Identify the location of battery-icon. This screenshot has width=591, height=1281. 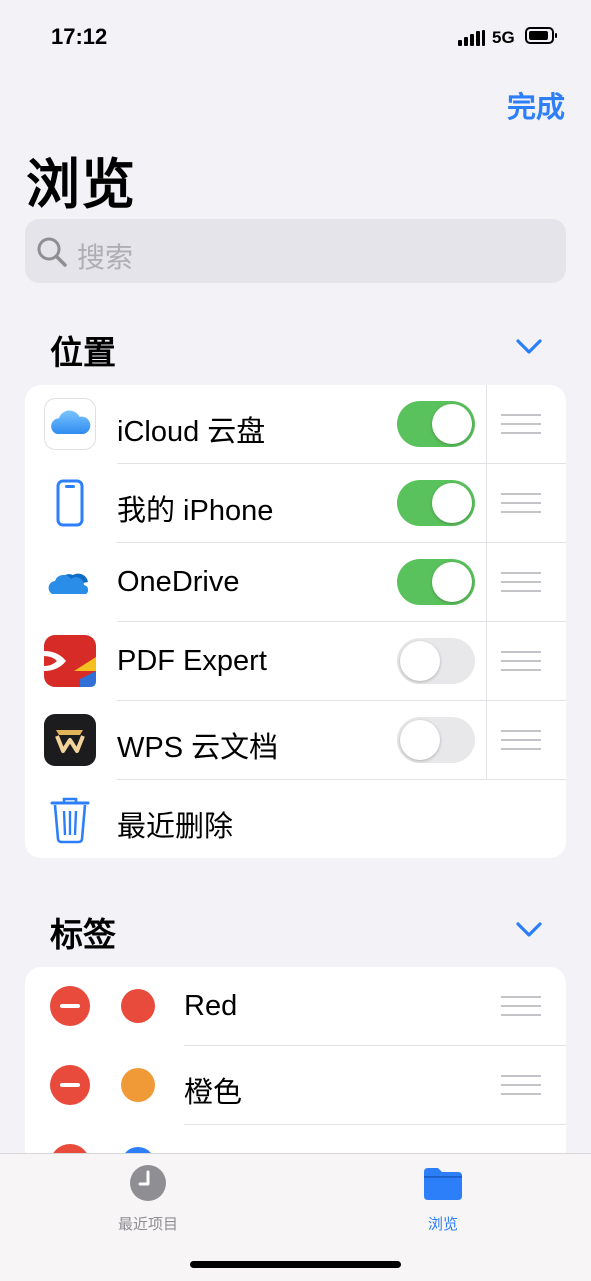
(541, 35).